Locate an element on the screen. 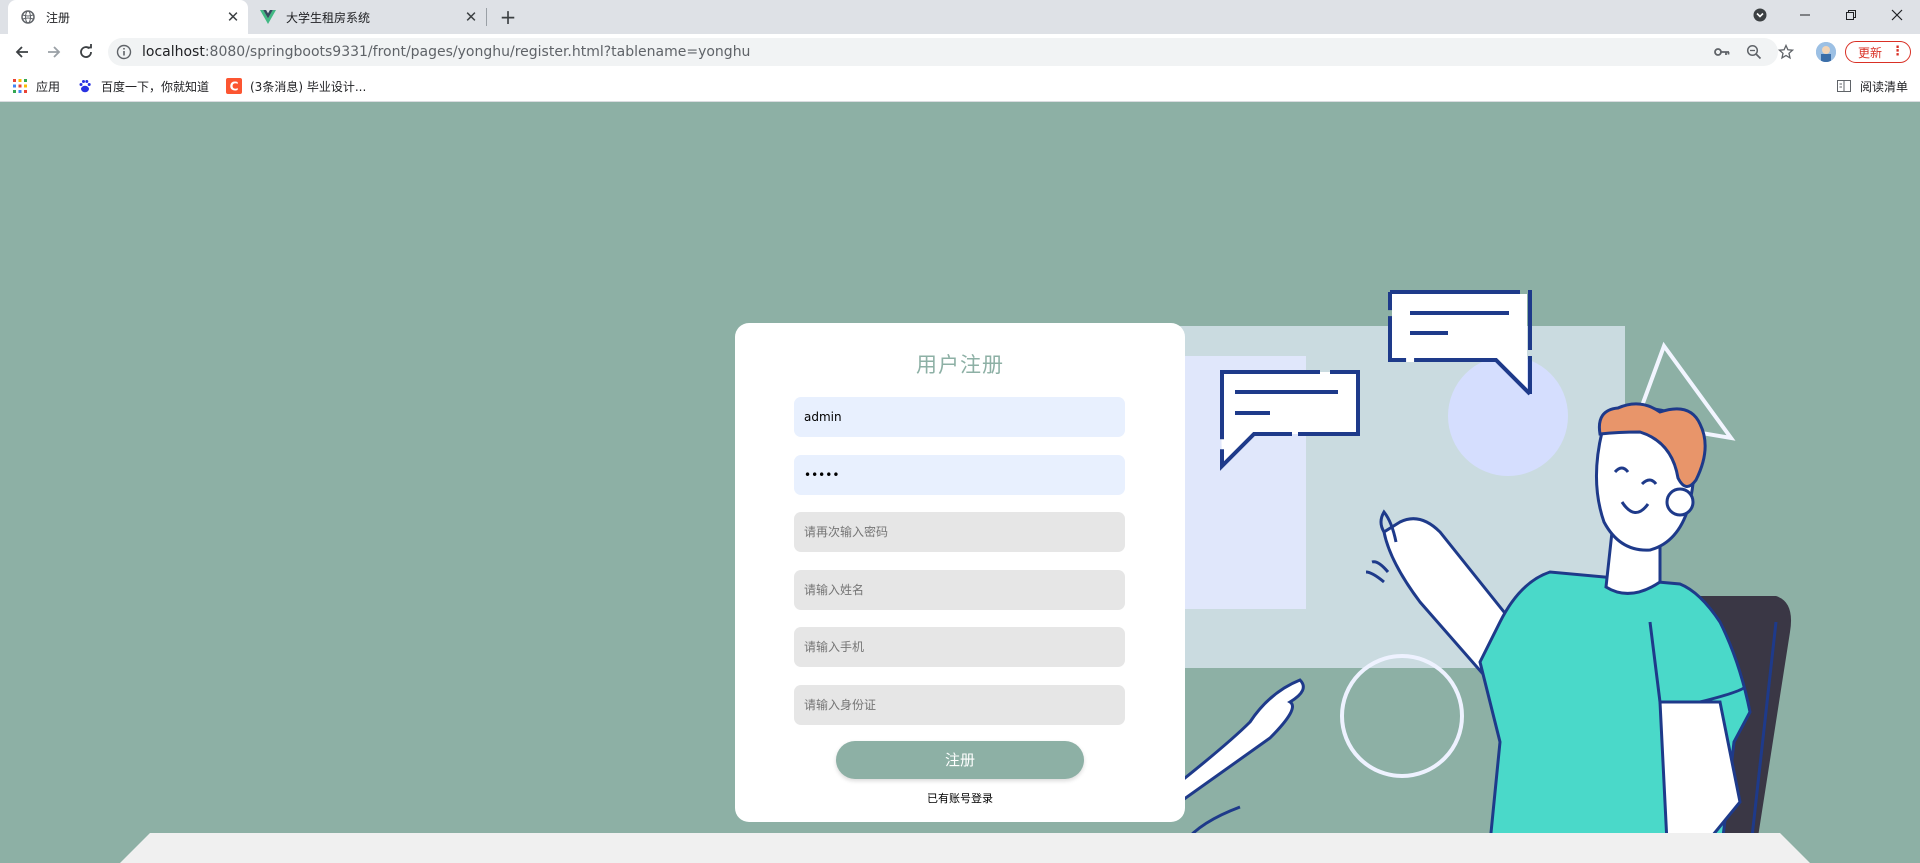  csdn-icon: C is located at coordinates (234, 86).